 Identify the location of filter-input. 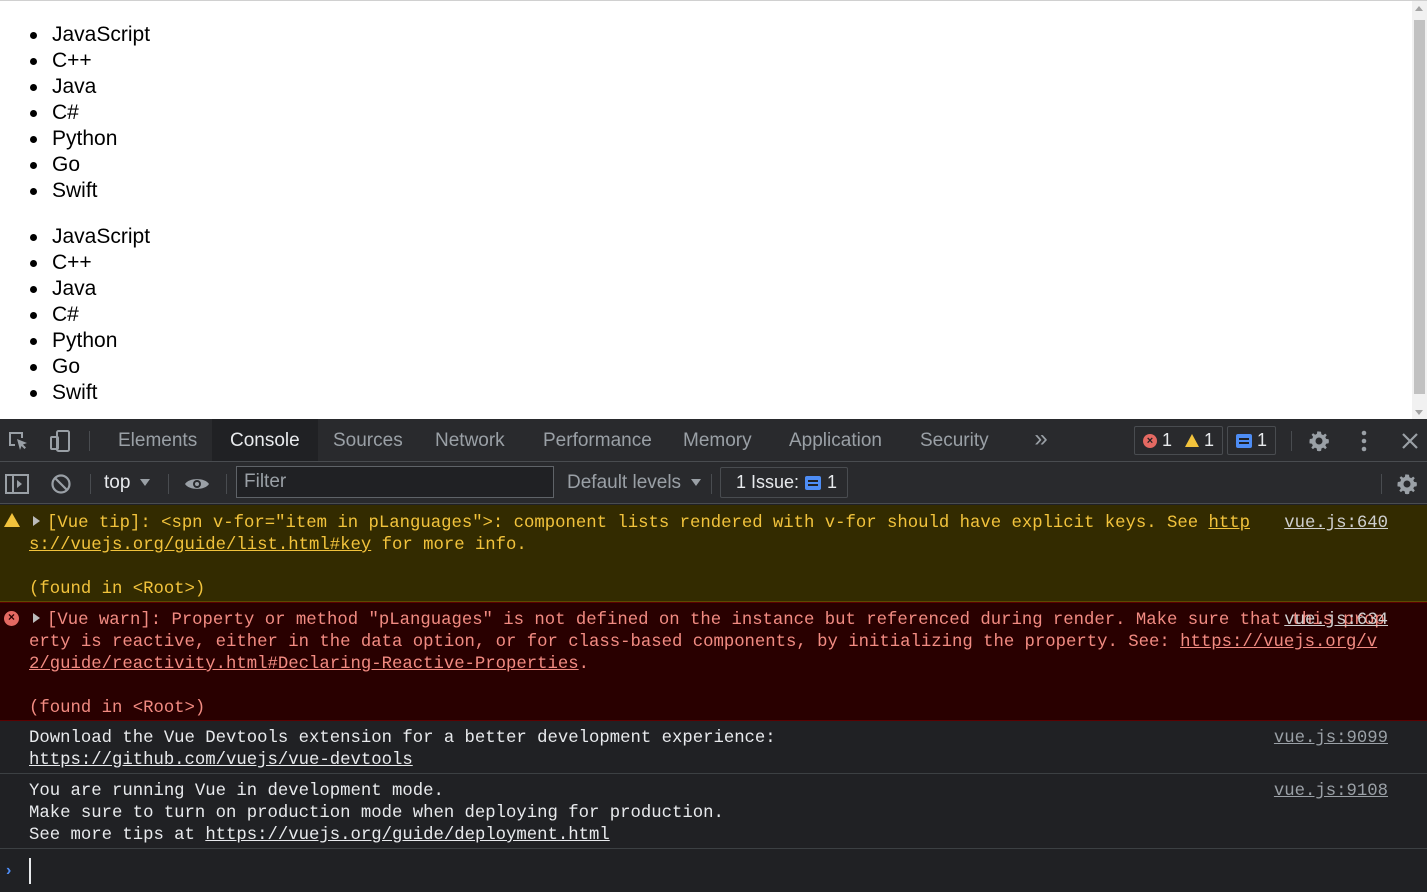
(395, 482).